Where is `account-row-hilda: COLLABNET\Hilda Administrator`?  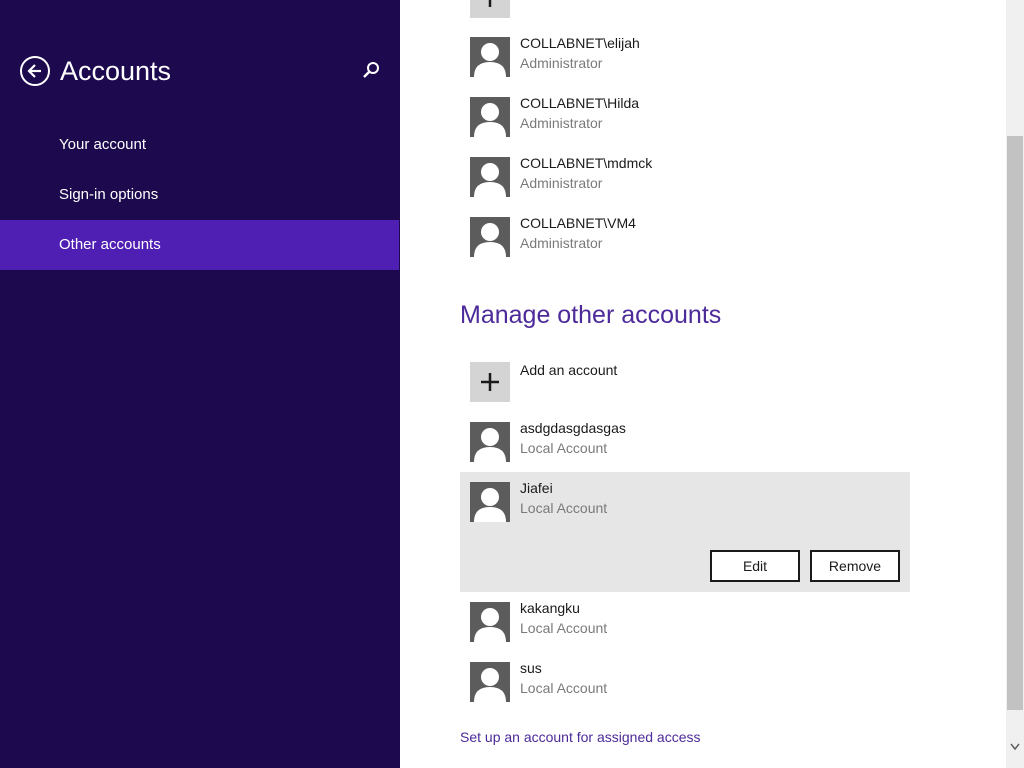
account-row-hilda: COLLABNET\Hilda Administrator is located at coordinates (690, 117).